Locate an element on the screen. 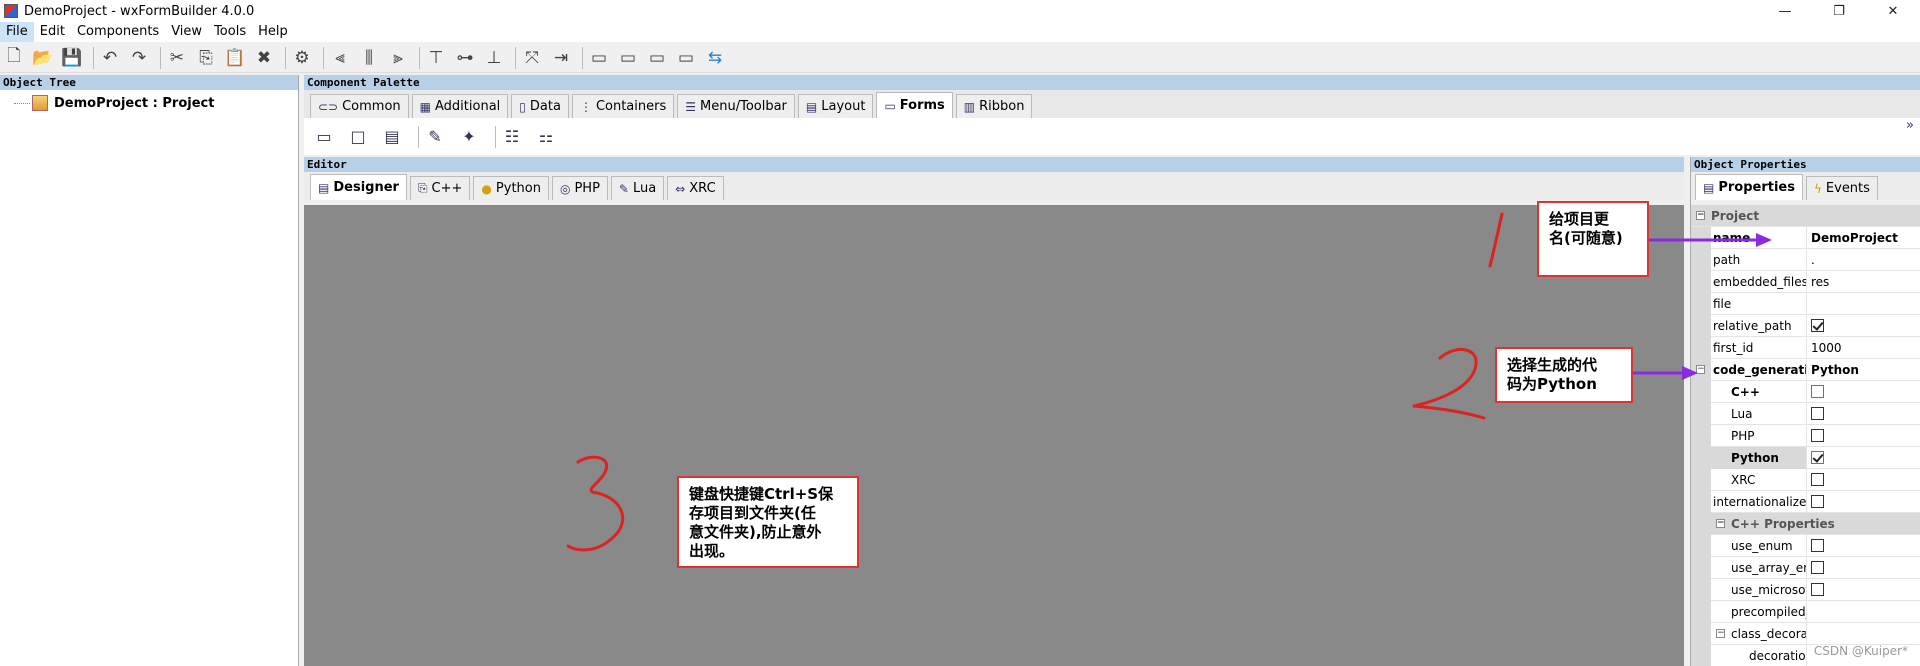 Image resolution: width=1920 pixels, height=666 pixels. palette-more-icon: » is located at coordinates (1910, 125).